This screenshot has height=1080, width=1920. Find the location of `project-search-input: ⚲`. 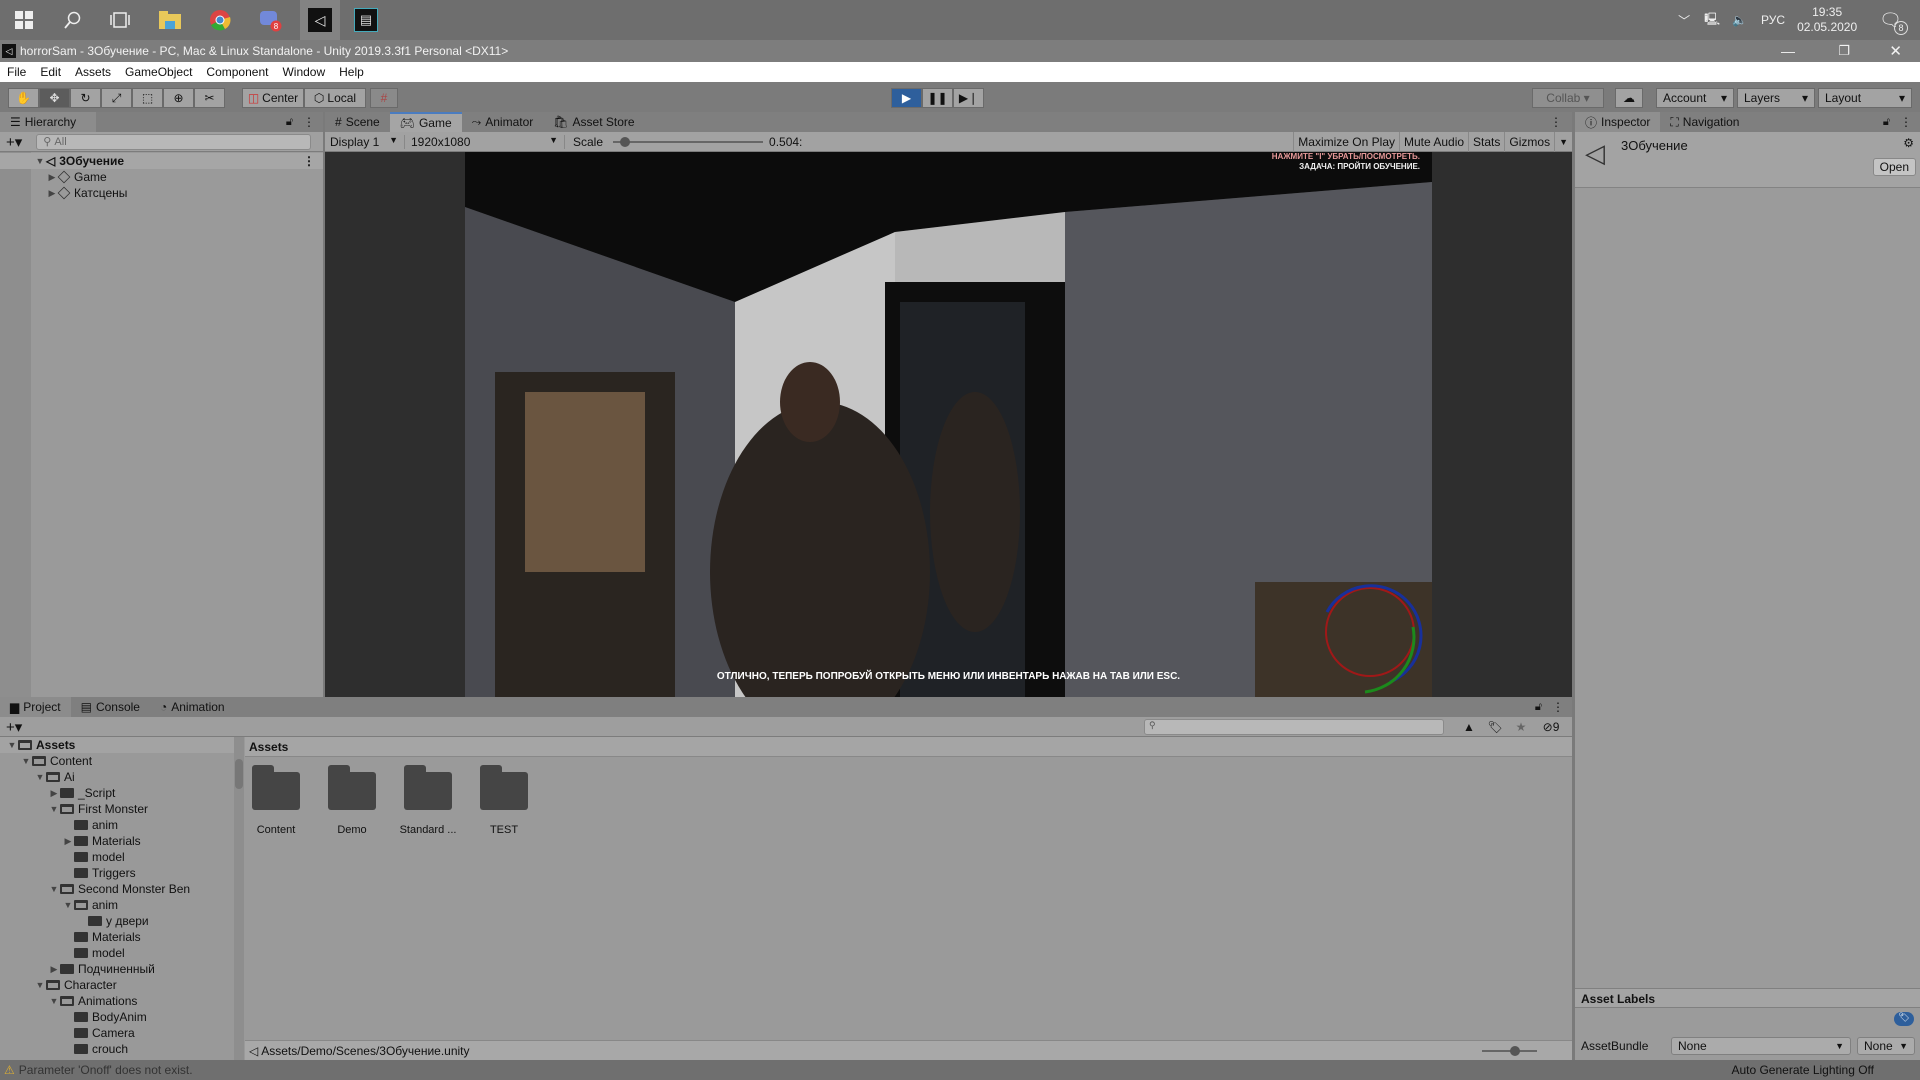

project-search-input: ⚲ is located at coordinates (1294, 726).